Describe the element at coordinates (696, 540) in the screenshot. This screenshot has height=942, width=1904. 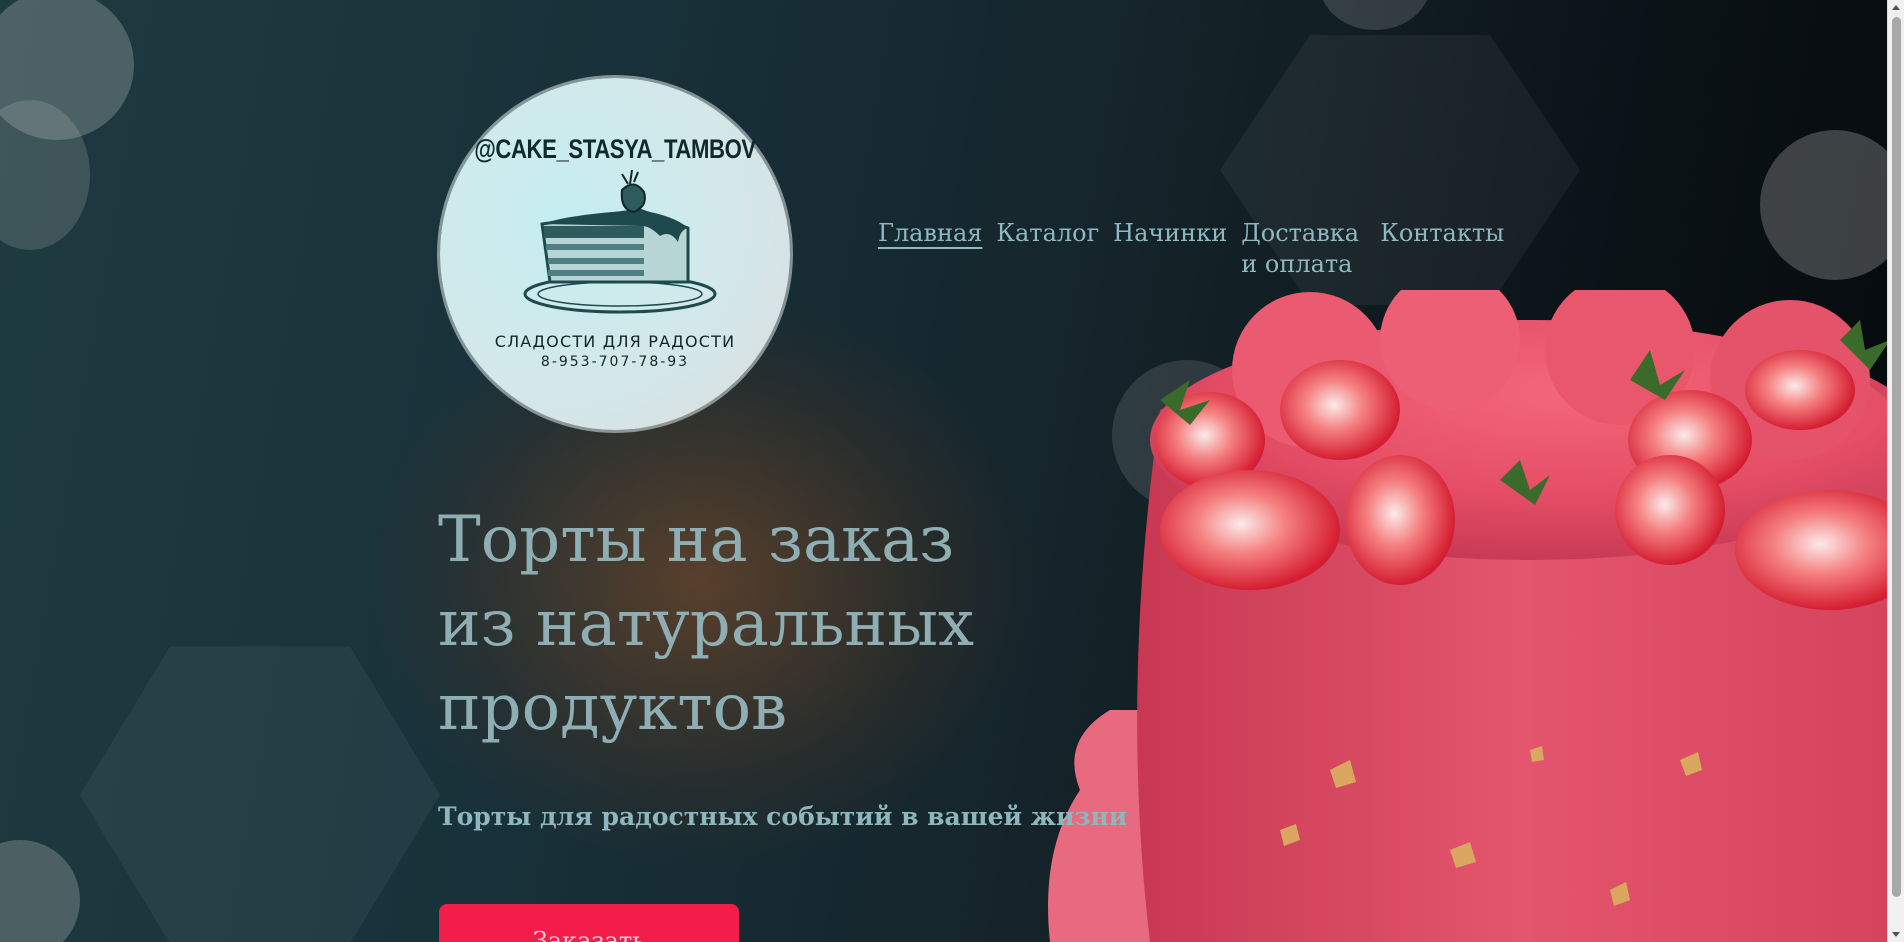
I see `hero-title-line-1: Торты на заказ` at that location.